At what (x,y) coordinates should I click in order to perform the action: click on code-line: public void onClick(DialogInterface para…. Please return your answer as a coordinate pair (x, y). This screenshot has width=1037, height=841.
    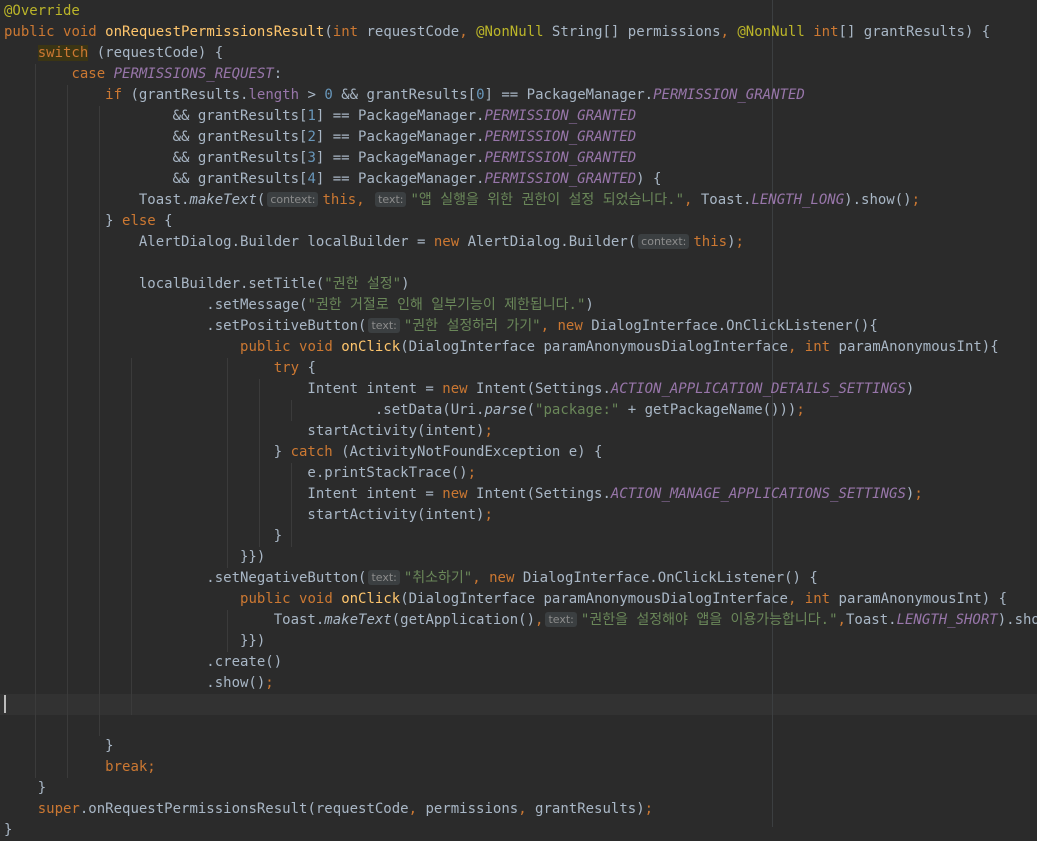
    Looking at the image, I should click on (505, 599).